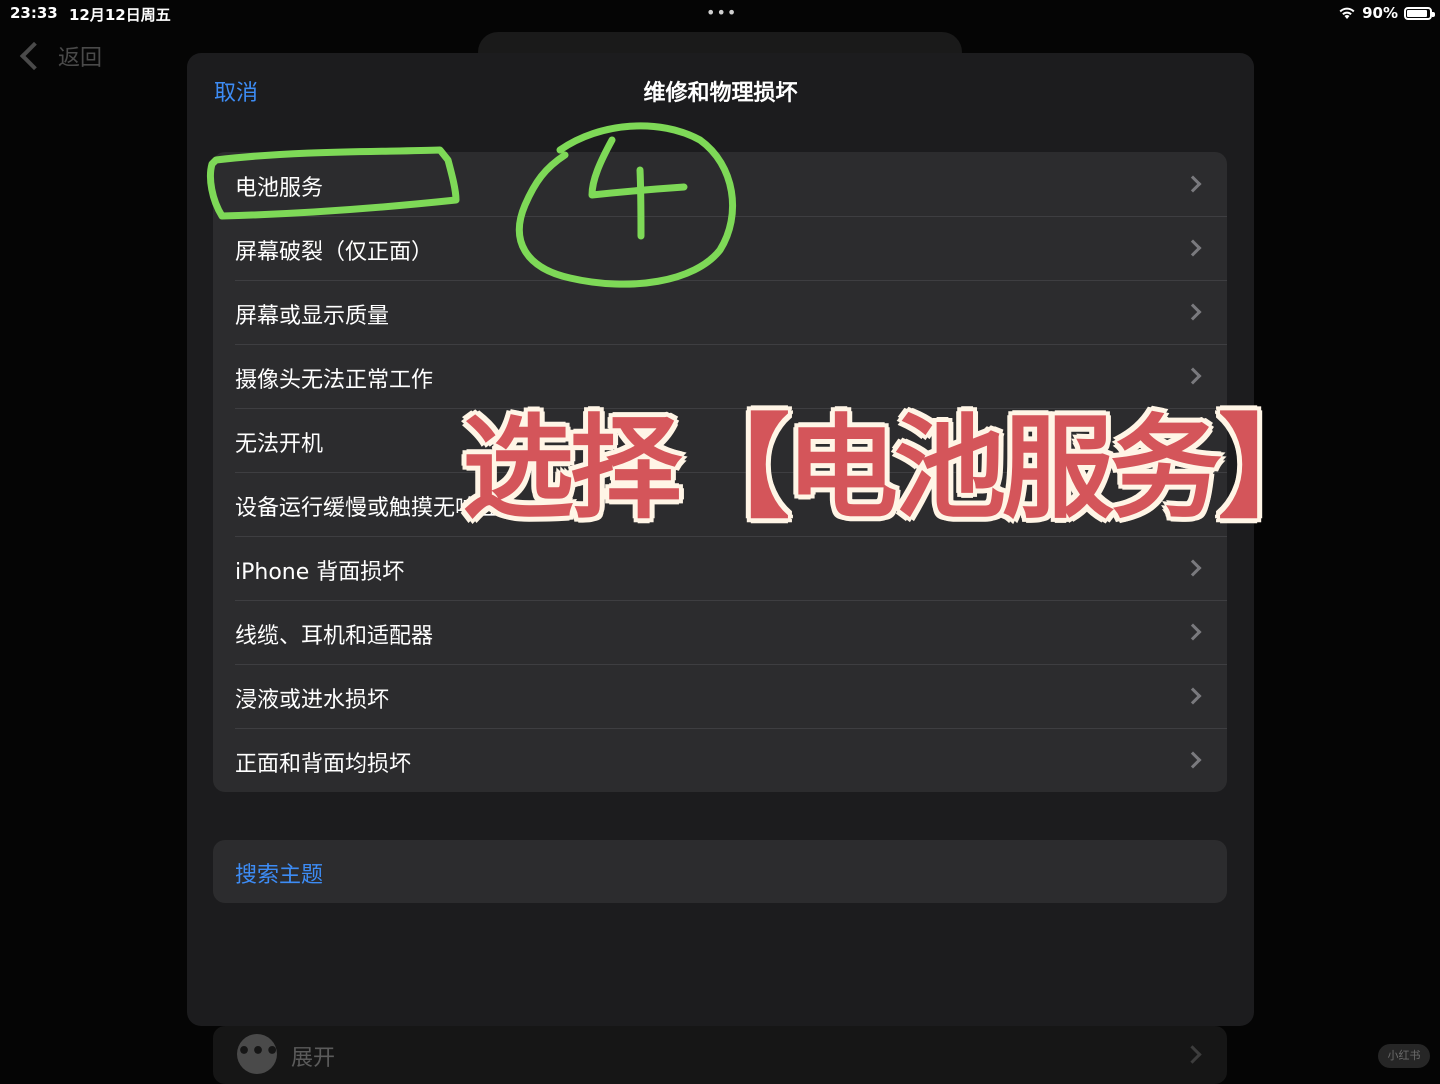 The height and width of the screenshot is (1084, 1440). What do you see at coordinates (896, 469) in the screenshot?
I see `overlay-caption: 选择【电池服务】` at bounding box center [896, 469].